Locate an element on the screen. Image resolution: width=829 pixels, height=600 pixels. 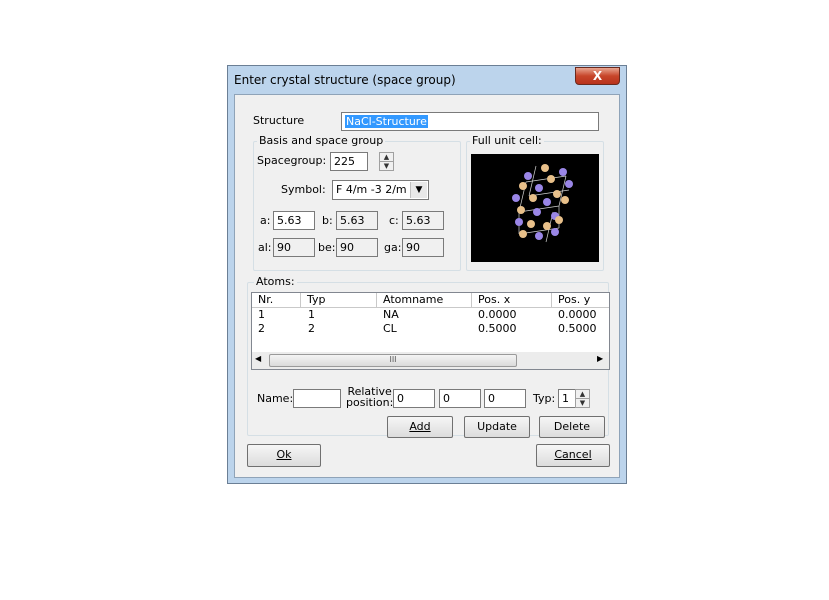
relative-label-line2: position: is located at coordinates (370, 402).